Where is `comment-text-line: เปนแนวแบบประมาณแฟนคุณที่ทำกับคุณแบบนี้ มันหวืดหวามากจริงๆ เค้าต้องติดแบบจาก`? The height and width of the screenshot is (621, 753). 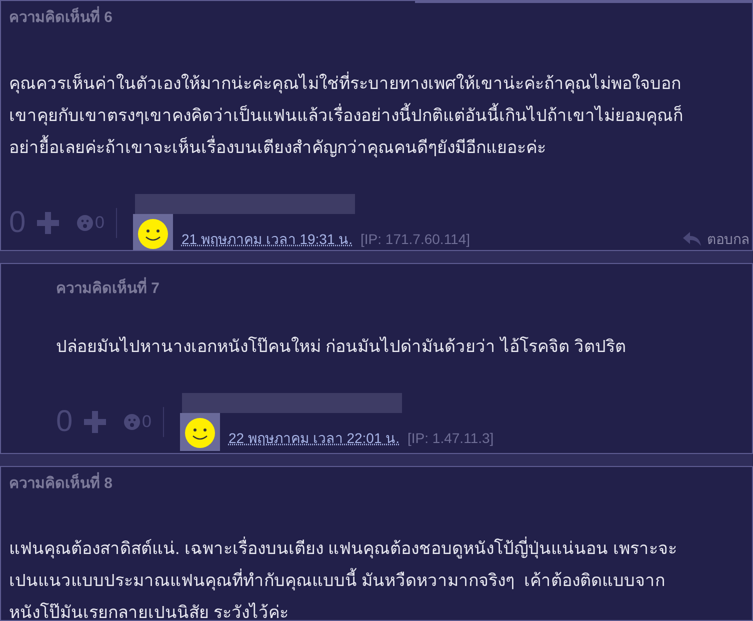 comment-text-line: เปนแนวแบบประมาณแฟนคุณที่ทำกับคุณแบบนี้ มันหวืดหวามากจริงๆ เค้าต้องติดแบบจาก is located at coordinates (380, 581).